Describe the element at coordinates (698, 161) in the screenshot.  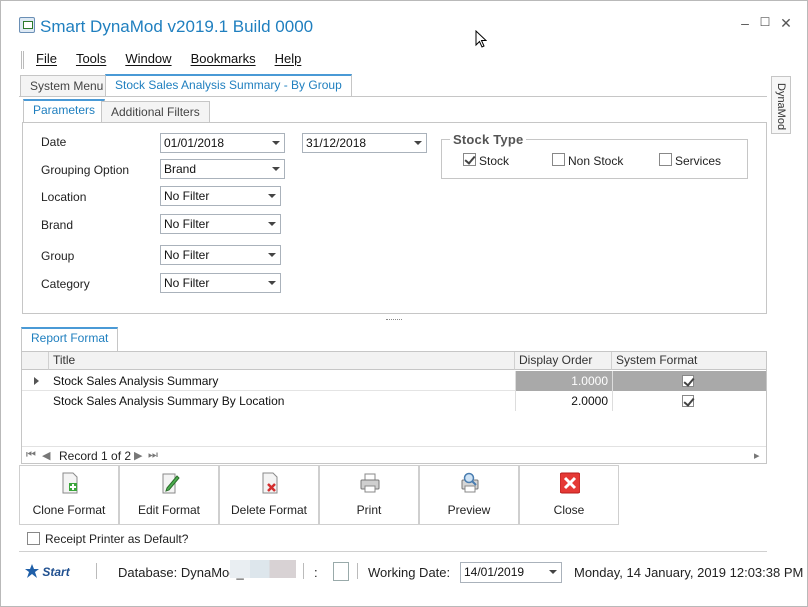
I see `services-checkbox-label: Services` at that location.